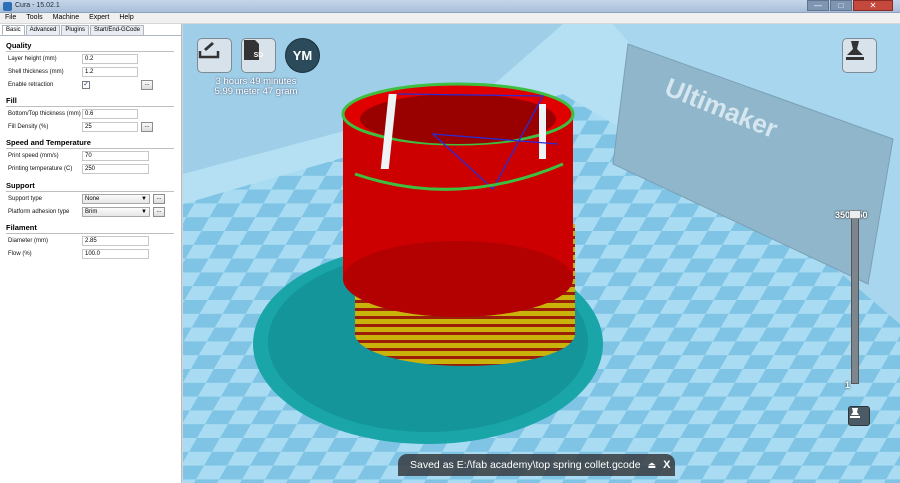  What do you see at coordinates (33, 156) in the screenshot?
I see `print-speed-label: Print speed (mm/s)` at bounding box center [33, 156].